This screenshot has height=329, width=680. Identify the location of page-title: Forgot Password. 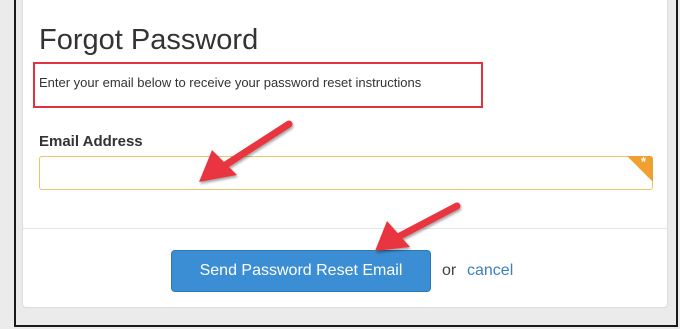
(149, 40).